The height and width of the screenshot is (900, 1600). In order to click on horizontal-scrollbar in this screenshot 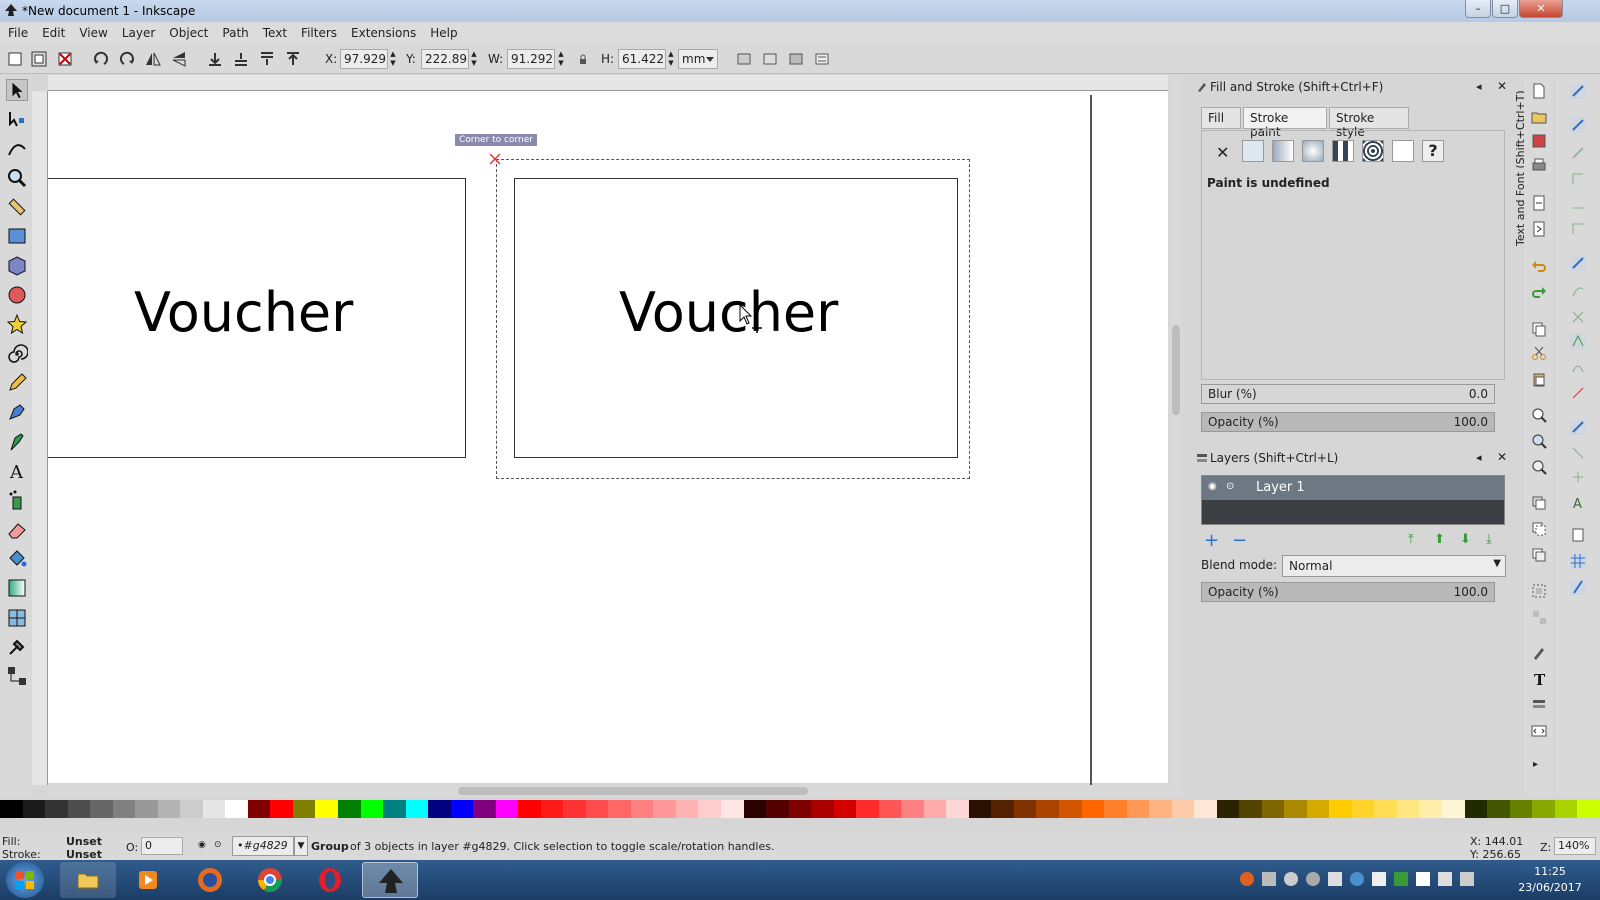, I will do `click(615, 791)`.